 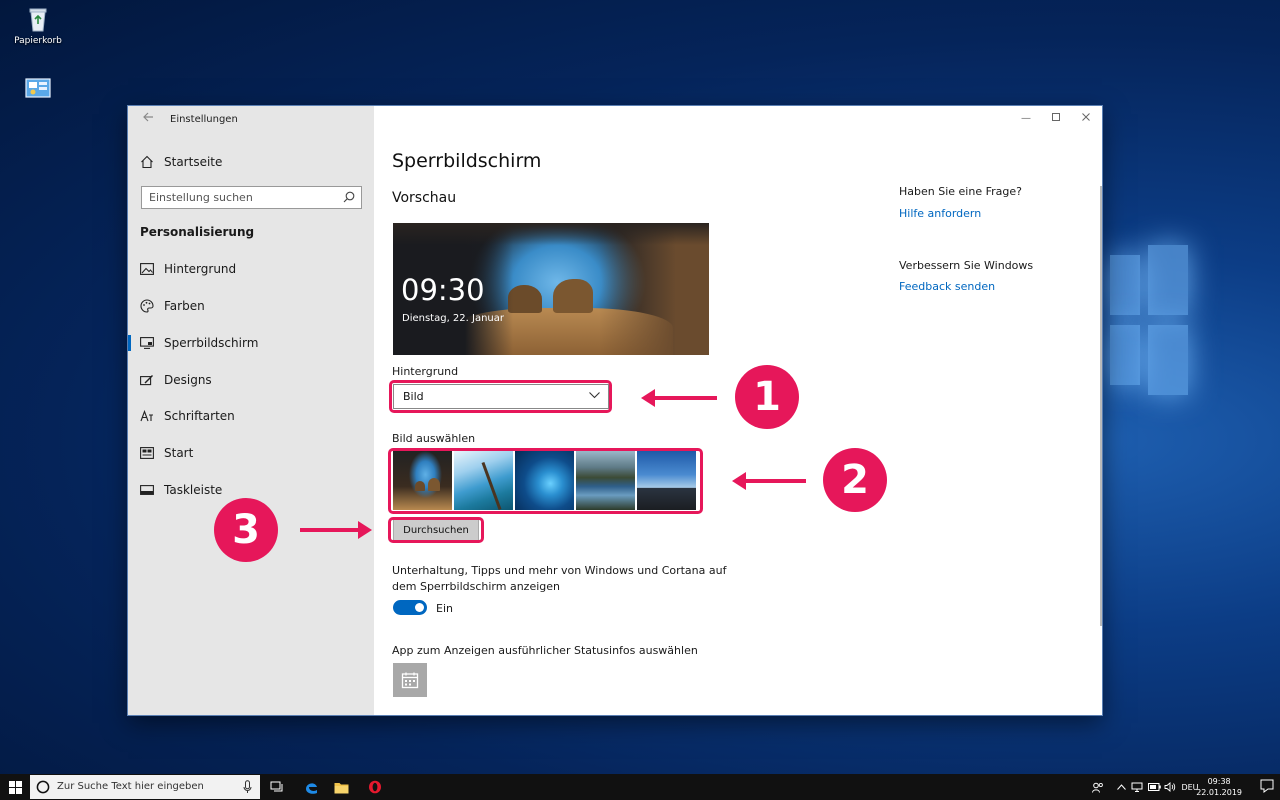 I want to click on people-button, so click(x=1098, y=787).